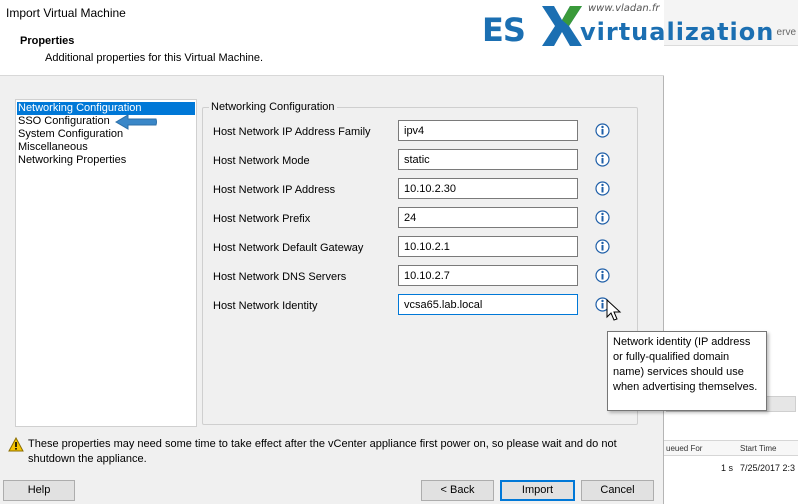 Image resolution: width=798 pixels, height=504 pixels. Describe the element at coordinates (677, 32) in the screenshot. I see `watermark-suffix: virtualization` at that location.